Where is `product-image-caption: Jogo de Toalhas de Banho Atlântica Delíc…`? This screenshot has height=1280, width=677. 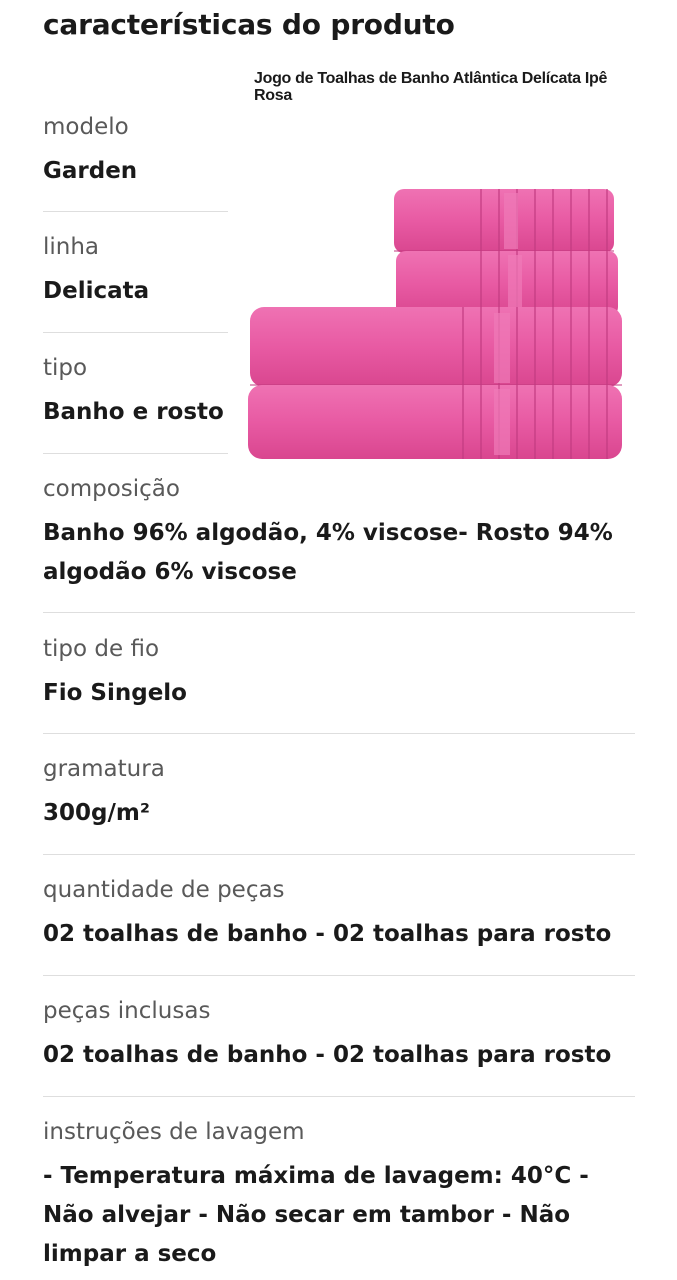
product-image-caption: Jogo de Toalhas de Banho Atlântica Delíc… is located at coordinates (431, 87).